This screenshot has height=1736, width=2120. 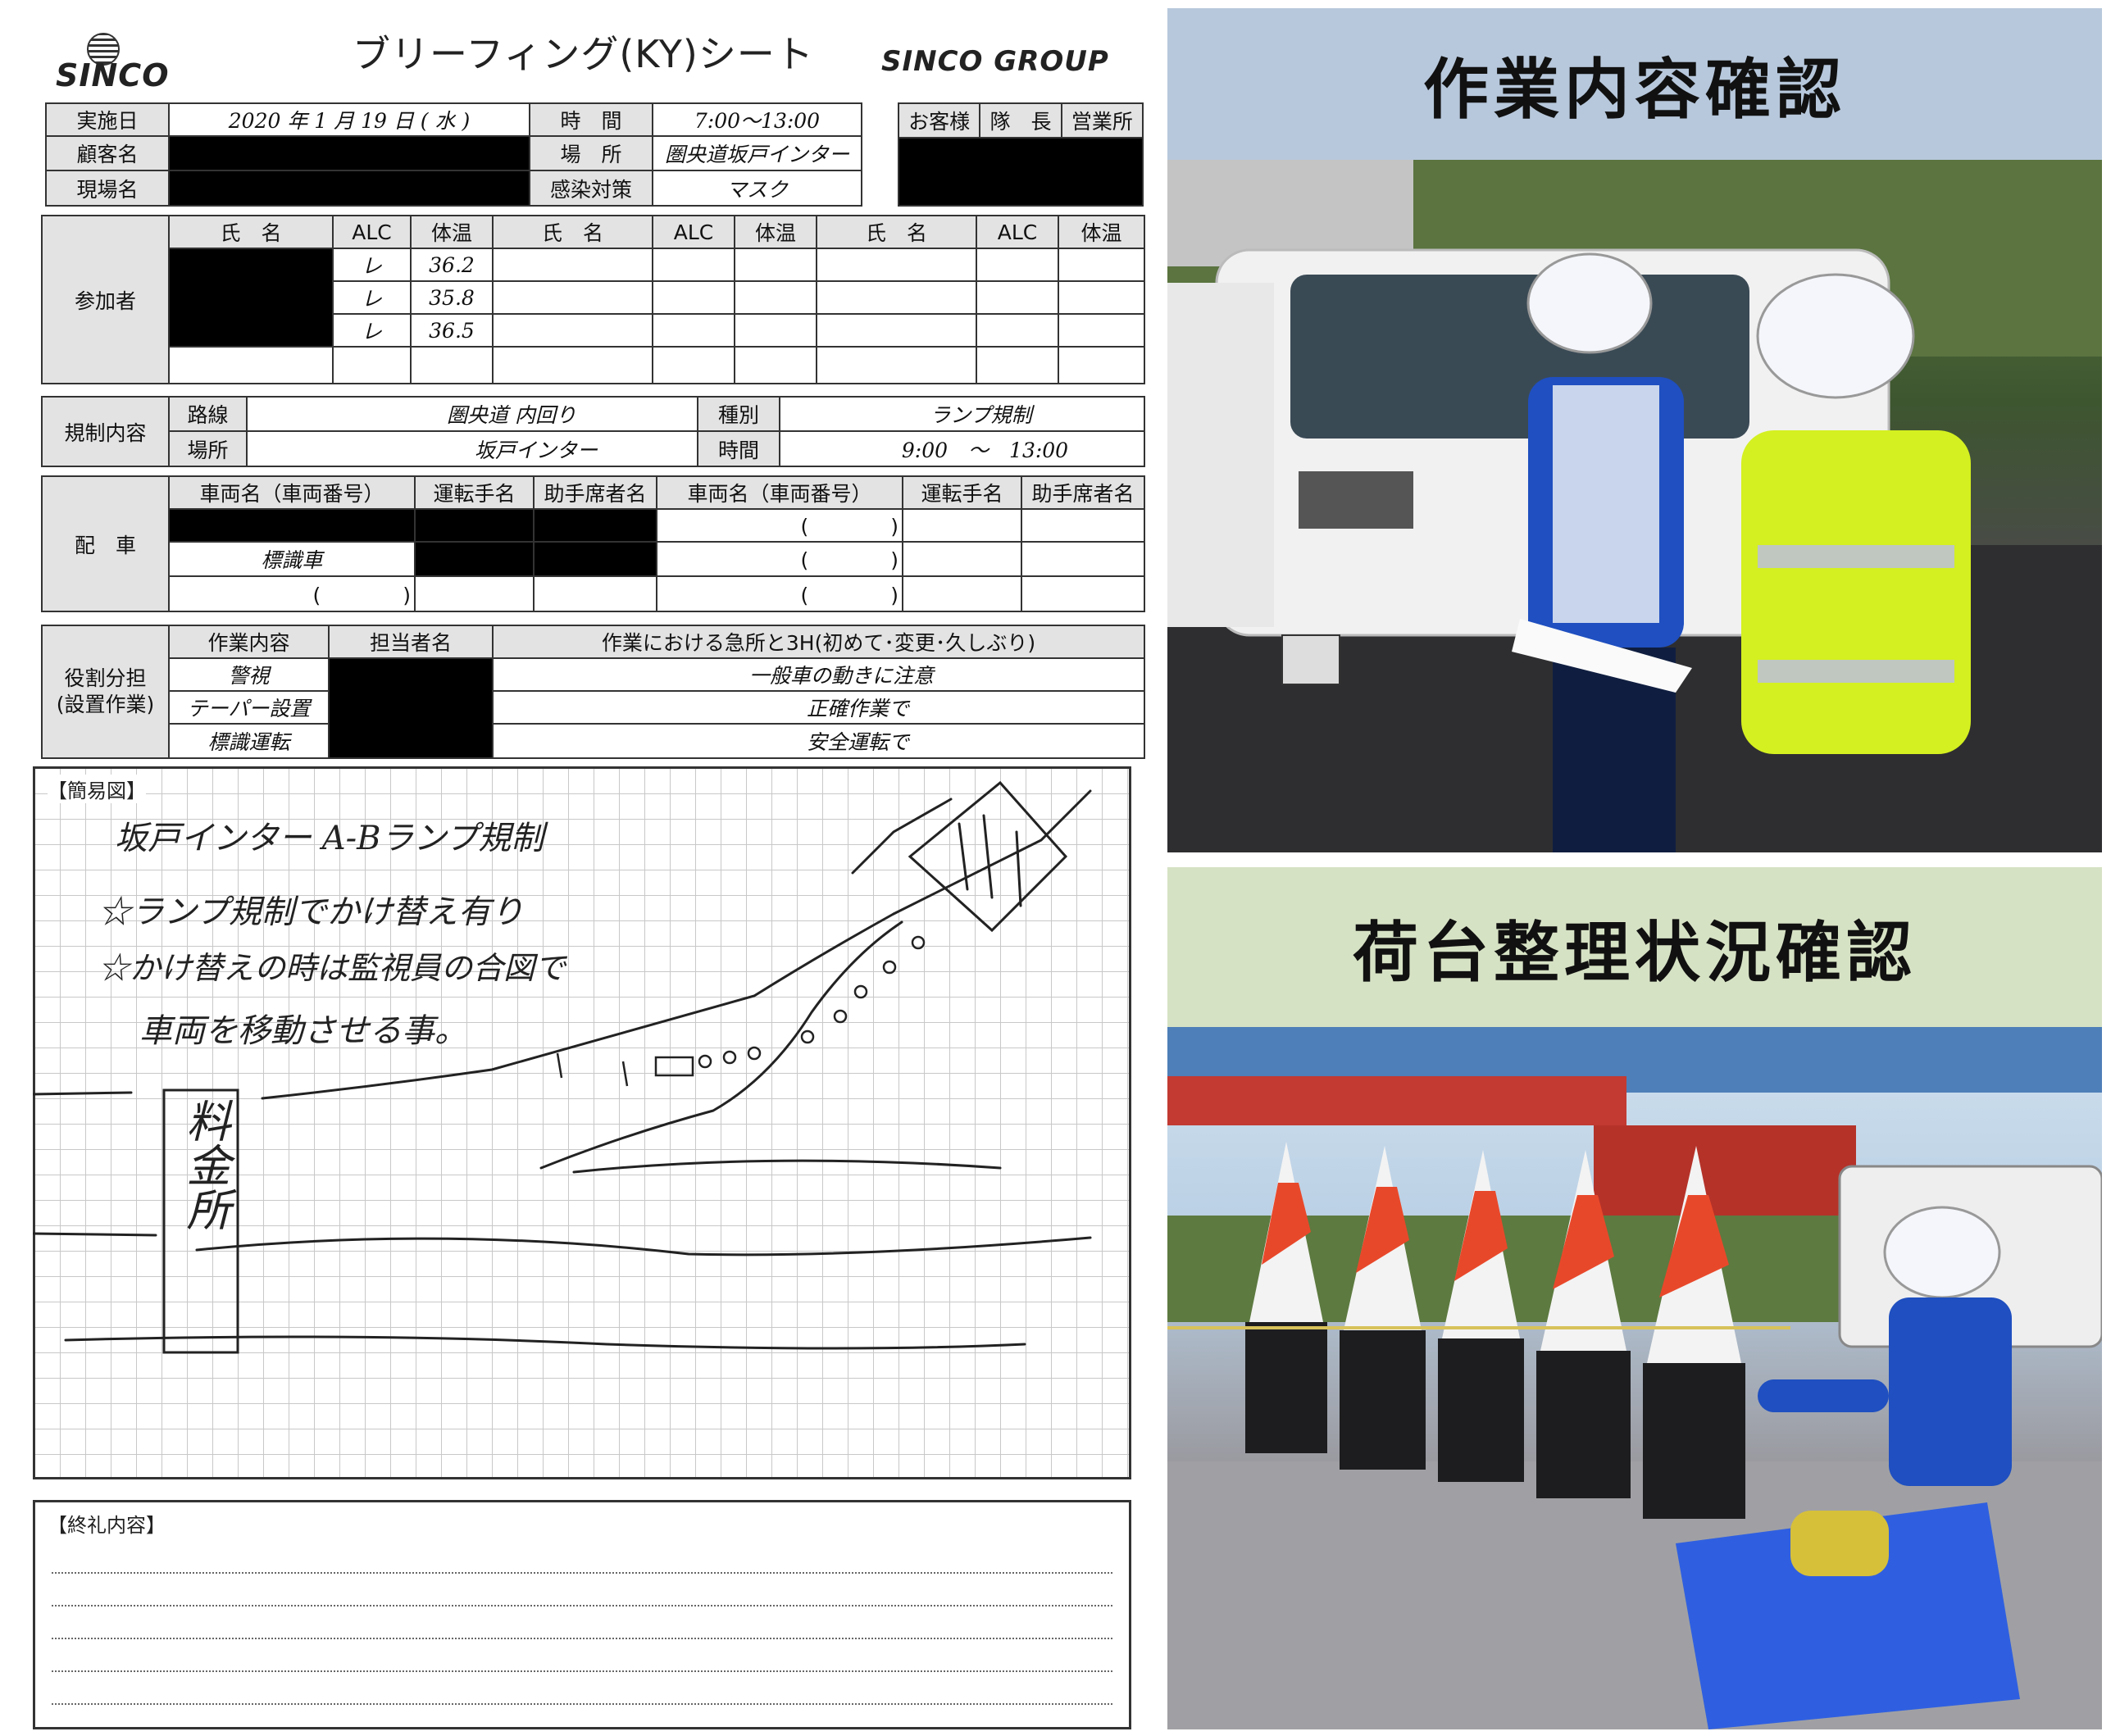 I want to click on loading-check-title: 荷台整理状況確認, so click(x=1635, y=952).